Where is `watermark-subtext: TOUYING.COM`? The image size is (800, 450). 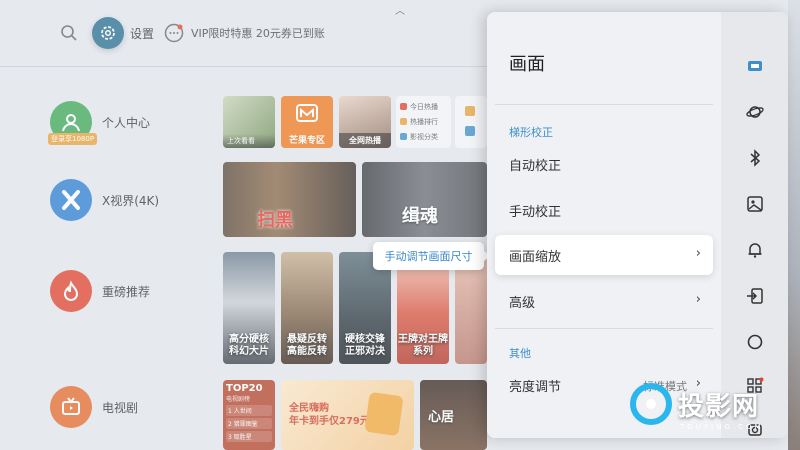
watermark-subtext: TOUYING.COM is located at coordinates (722, 427).